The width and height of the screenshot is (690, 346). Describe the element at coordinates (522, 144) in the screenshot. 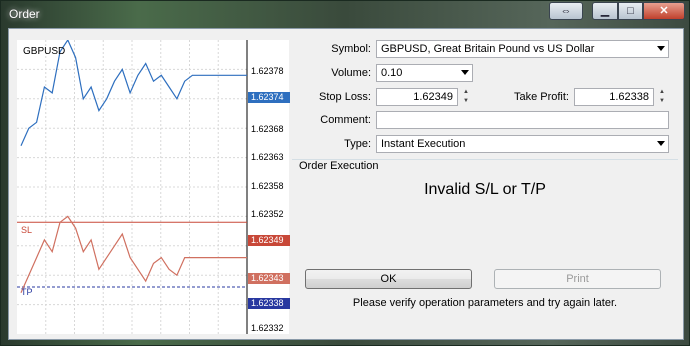

I see `order-type-dropdown: Instant Execution` at that location.